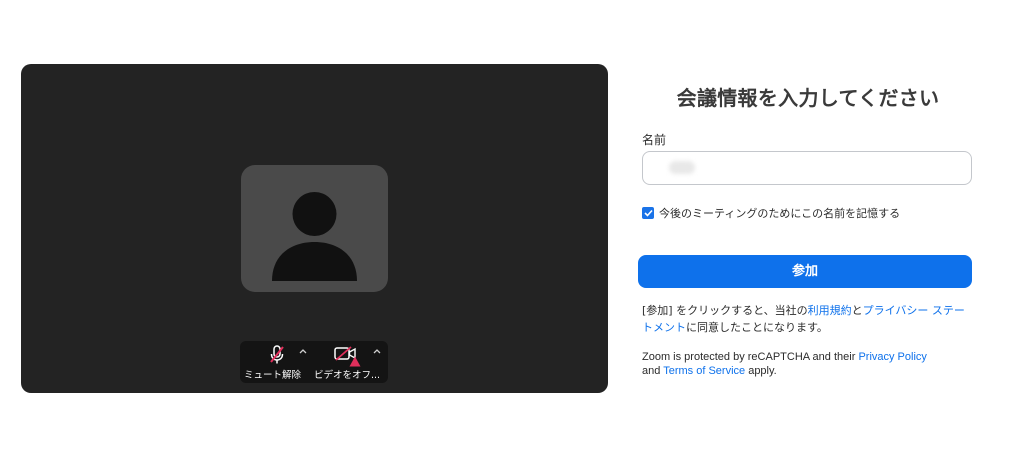 This screenshot has height=450, width=1024. Describe the element at coordinates (805, 271) in the screenshot. I see `join-button: 参加` at that location.